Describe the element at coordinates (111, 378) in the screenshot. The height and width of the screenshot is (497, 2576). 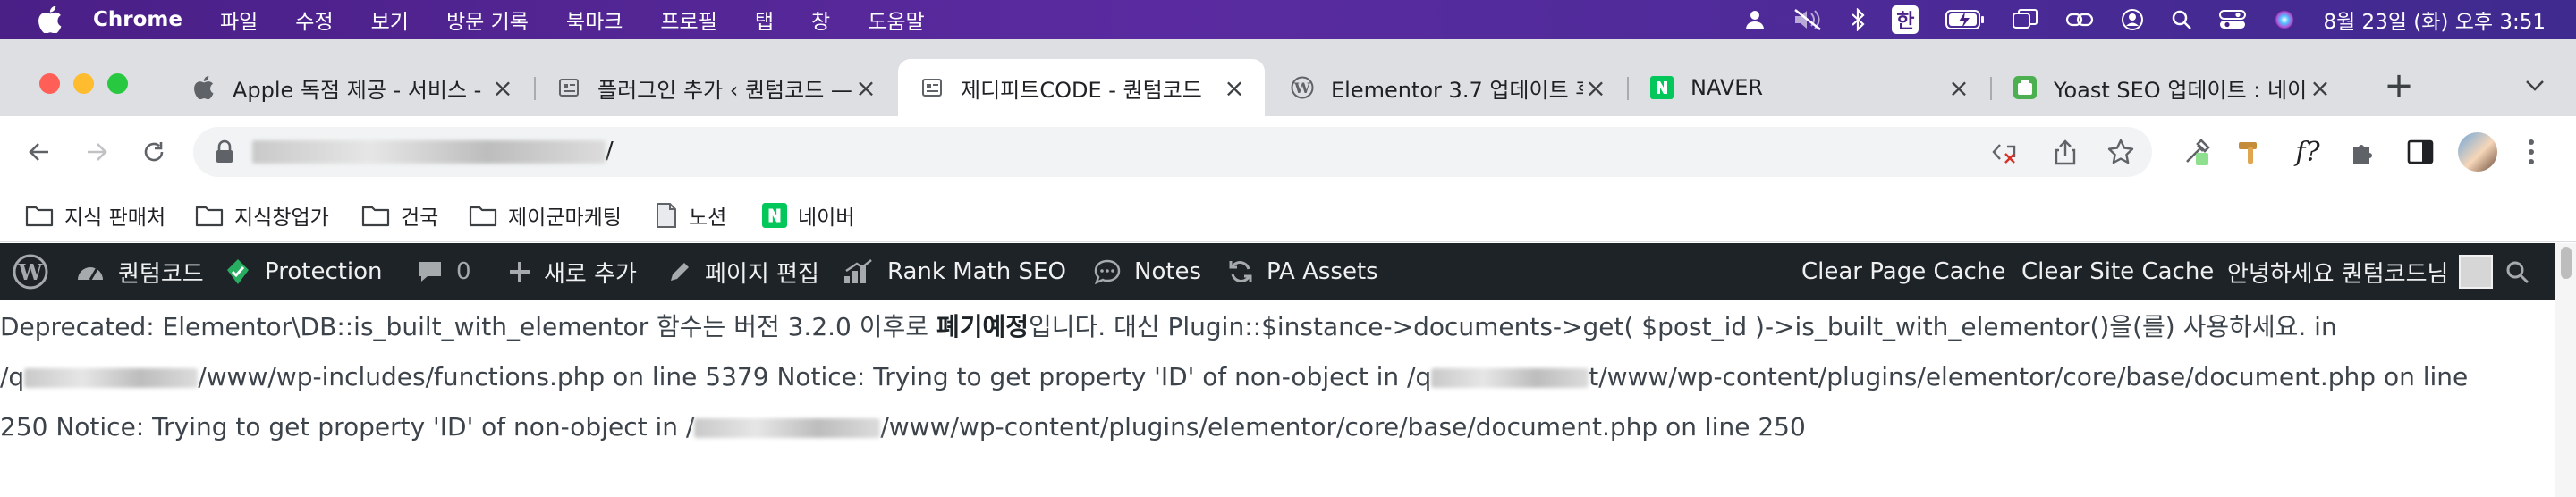
I see `redacted-path` at that location.